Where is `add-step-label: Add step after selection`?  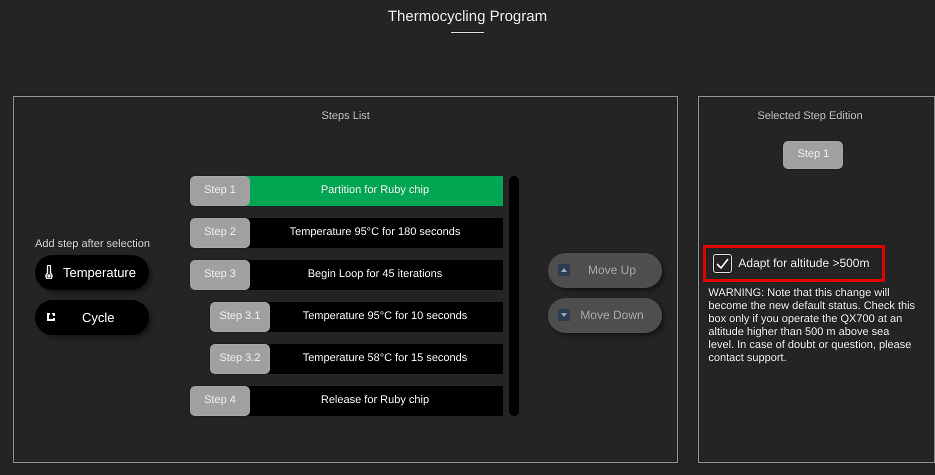
add-step-label: Add step after selection is located at coordinates (92, 244).